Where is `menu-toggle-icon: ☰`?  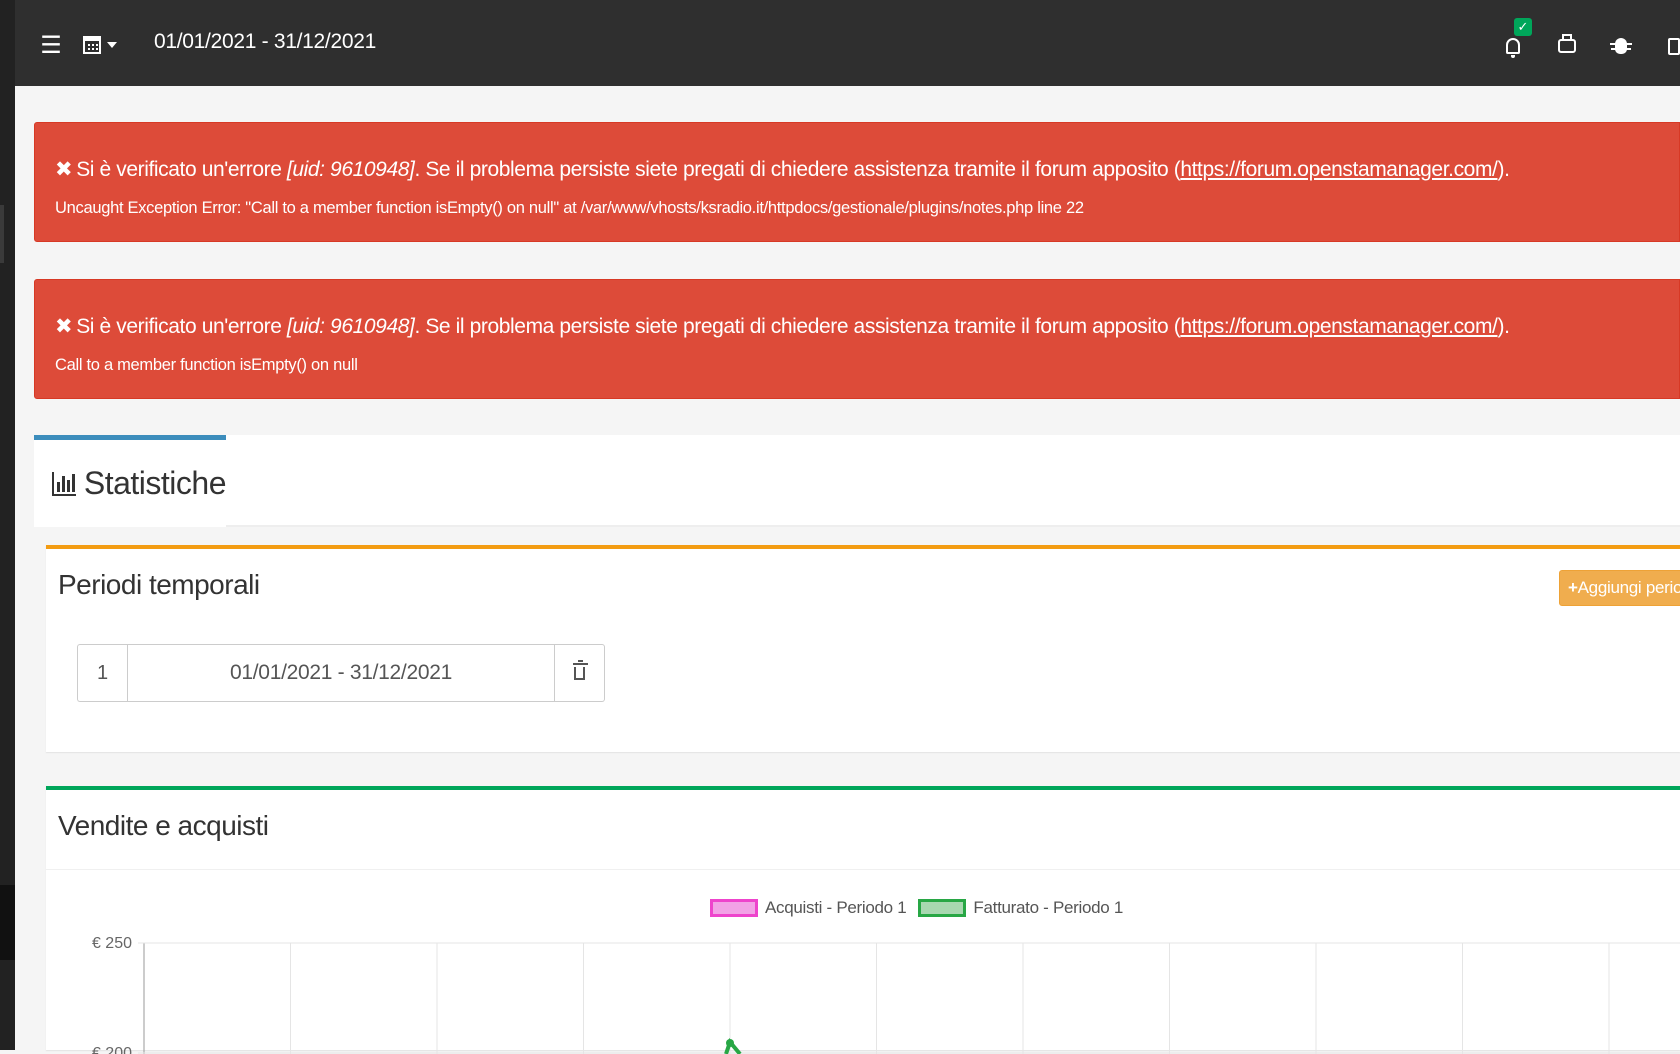
menu-toggle-icon: ☰ is located at coordinates (51, 45).